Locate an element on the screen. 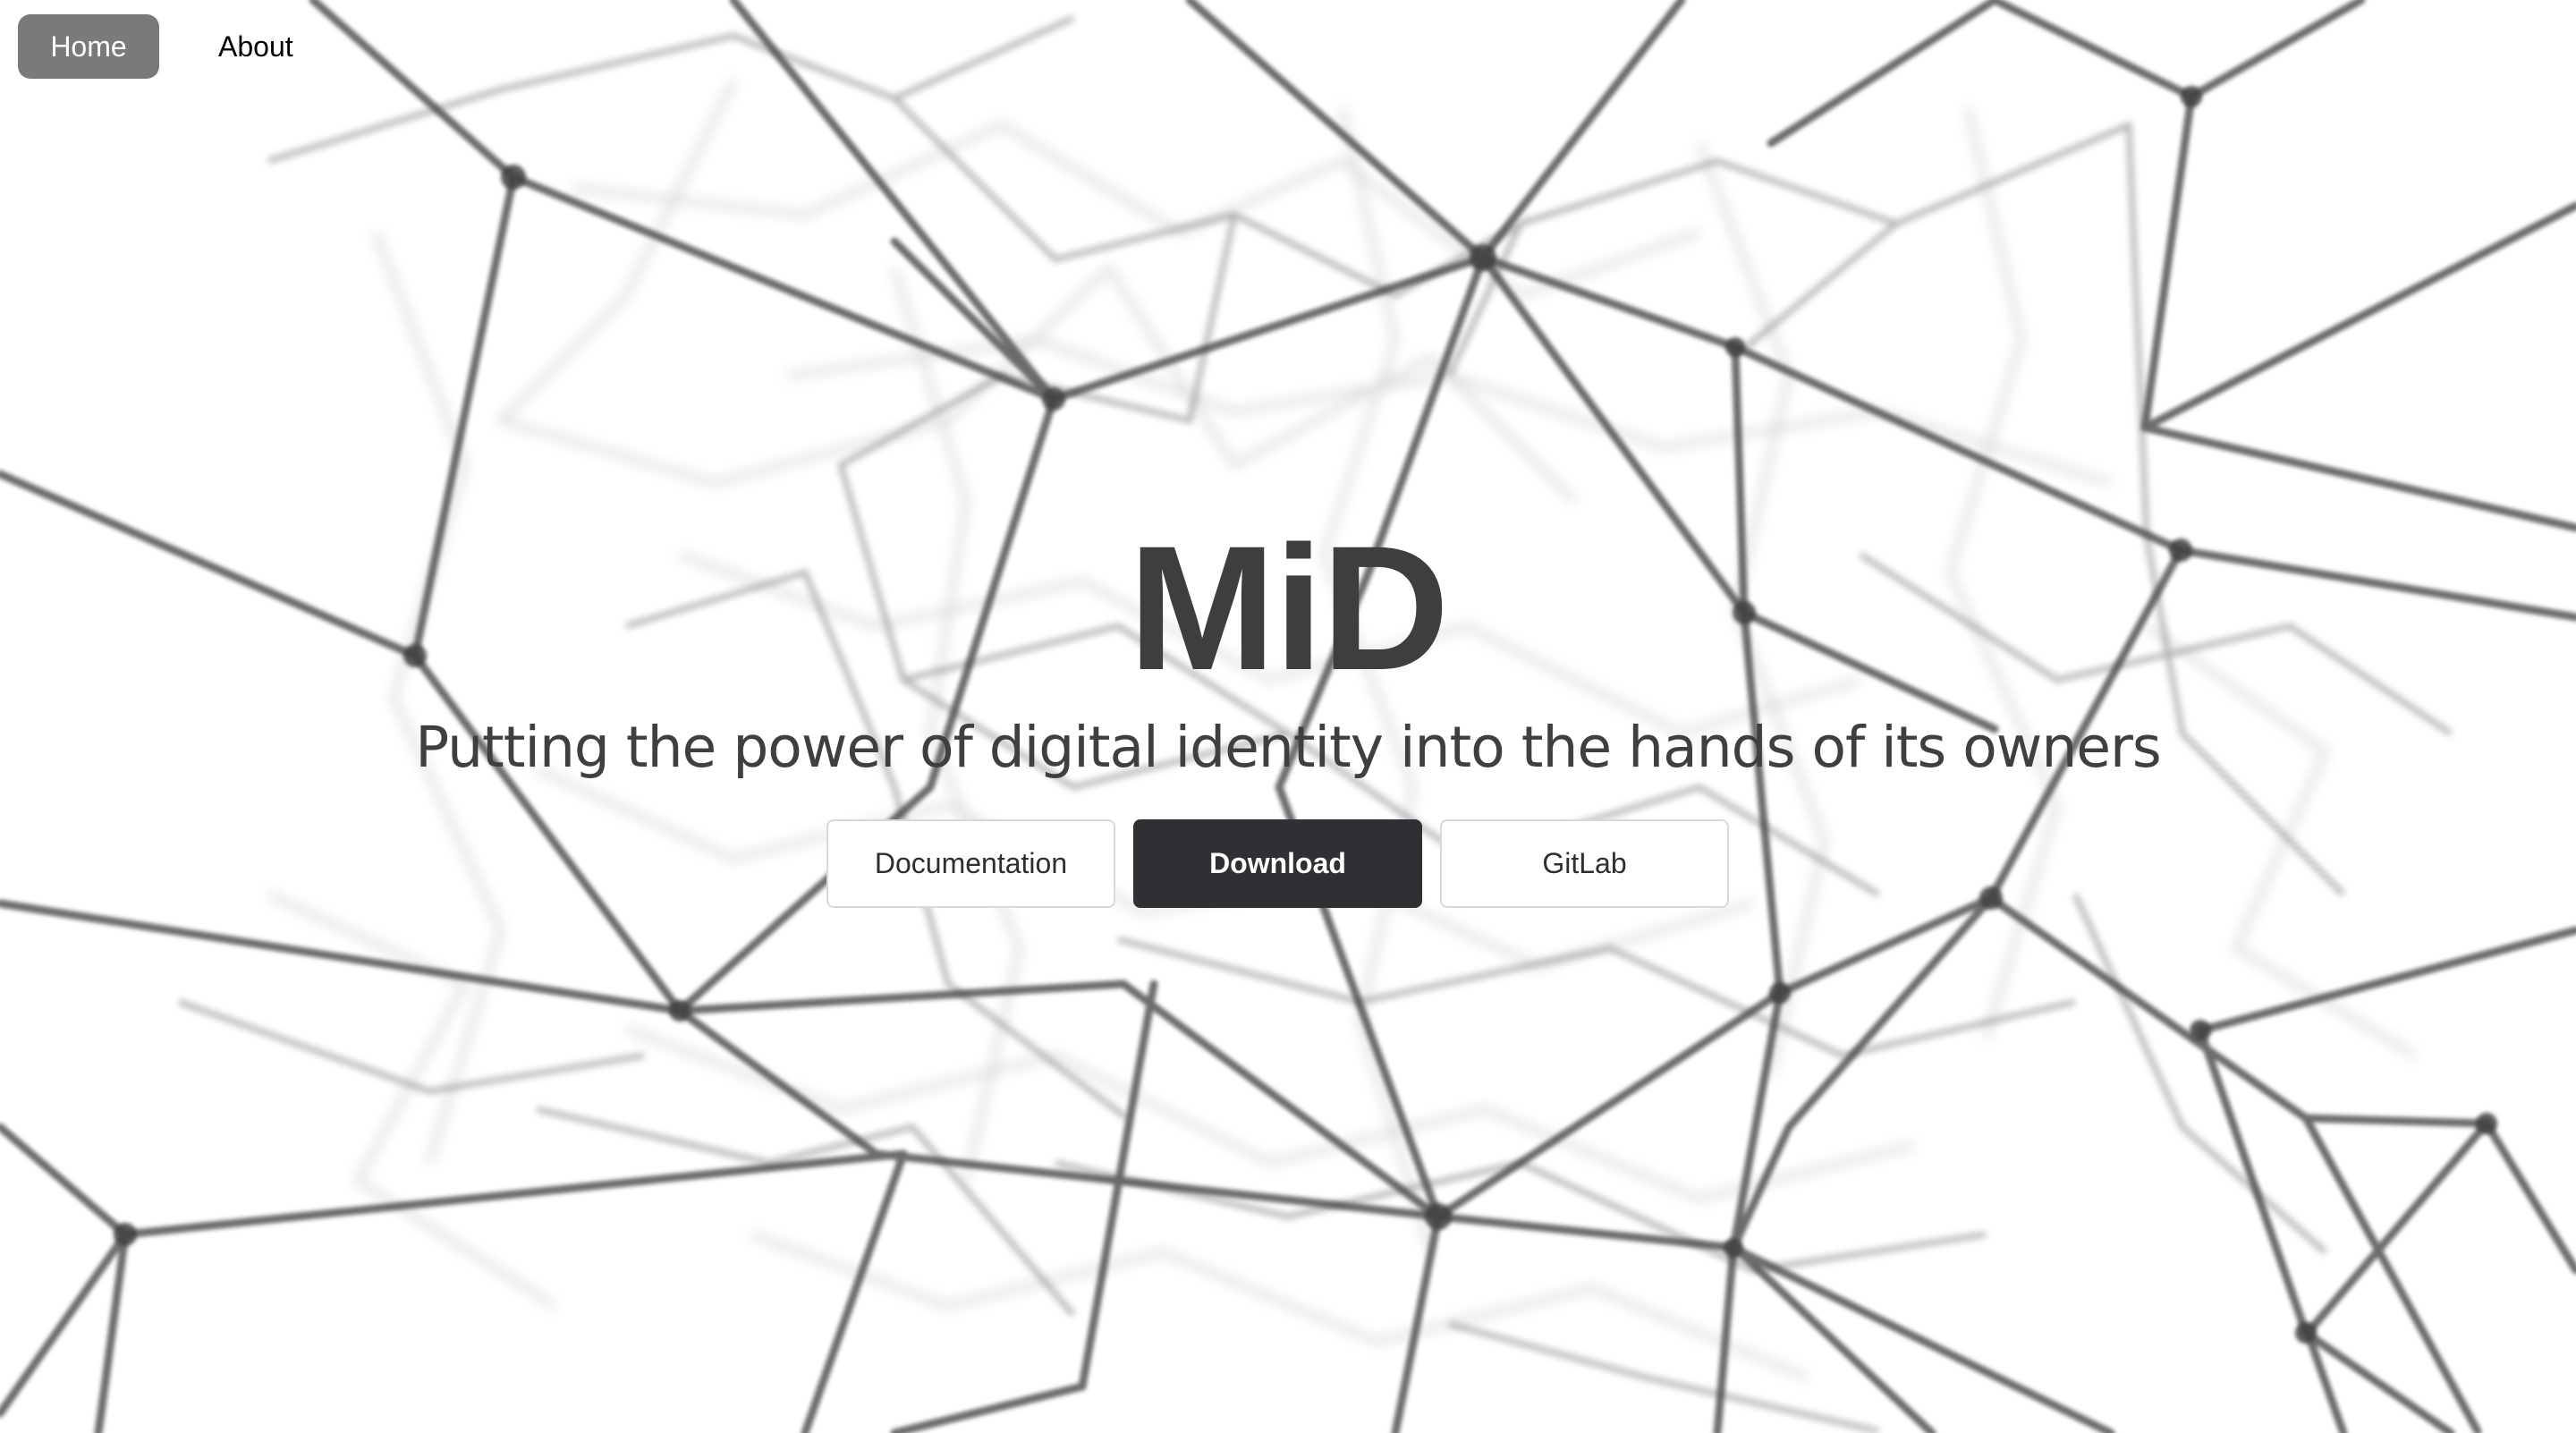 The height and width of the screenshot is (1433, 2576). documentation-button: Documentation is located at coordinates (970, 863).